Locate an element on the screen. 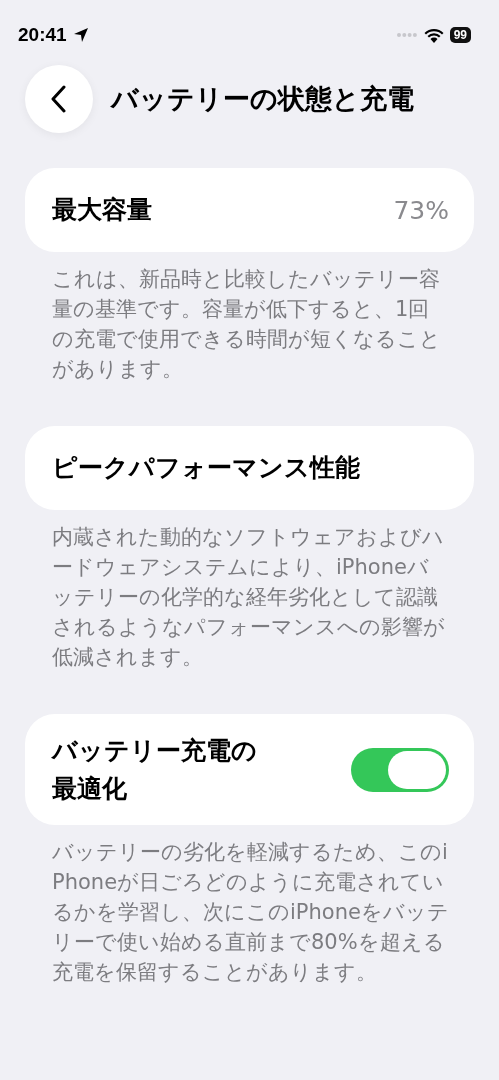 The image size is (499, 1080). battery-level: 99 is located at coordinates (460, 35).